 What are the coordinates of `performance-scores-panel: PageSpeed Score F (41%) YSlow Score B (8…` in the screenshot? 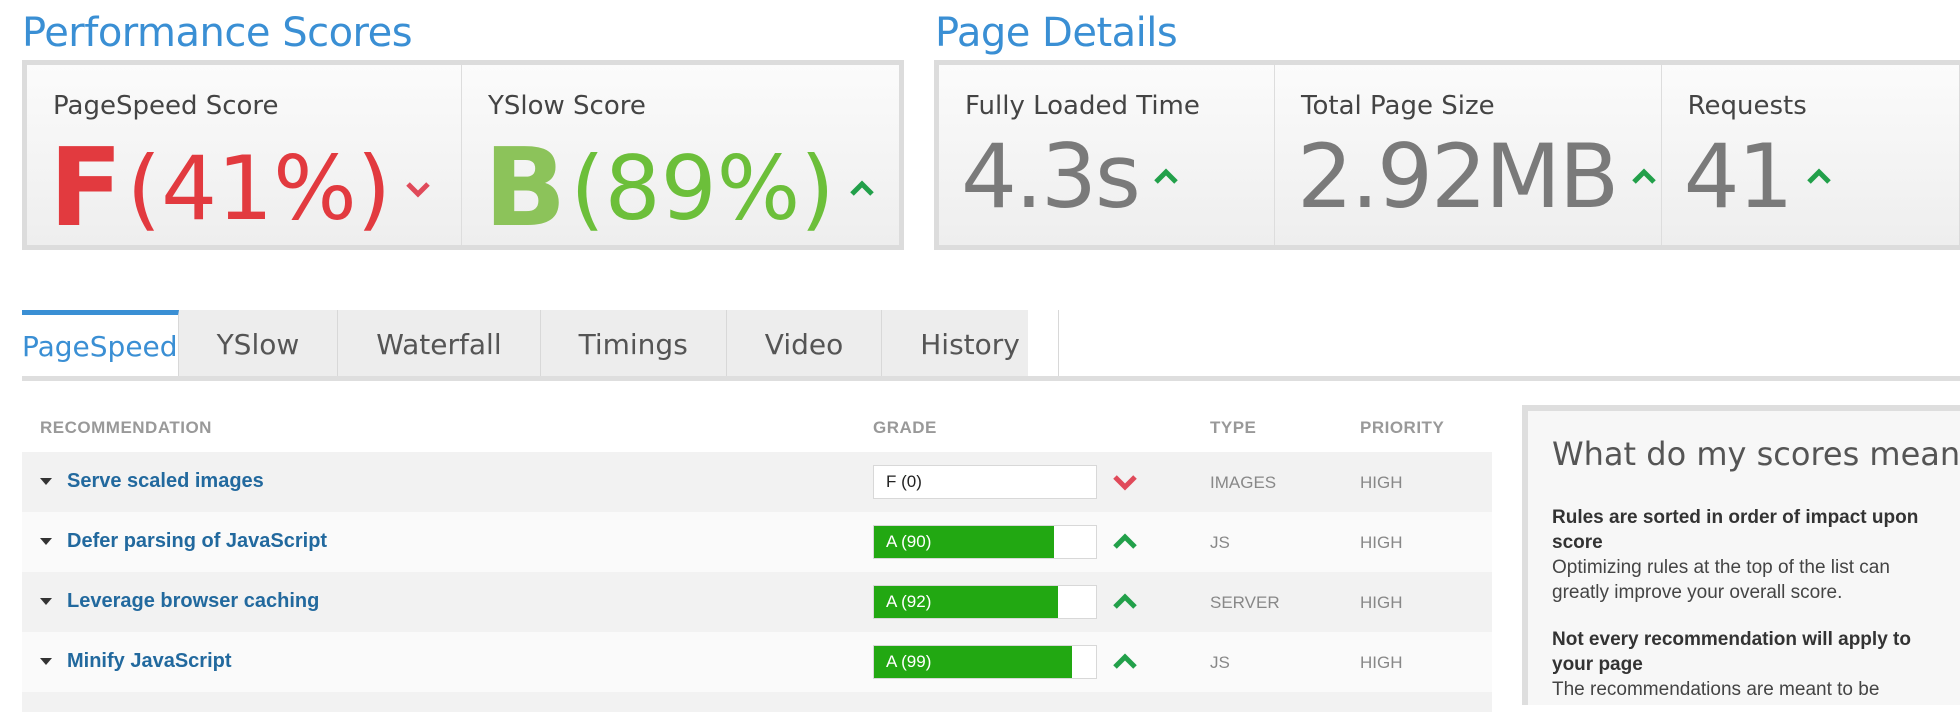 It's located at (463, 155).